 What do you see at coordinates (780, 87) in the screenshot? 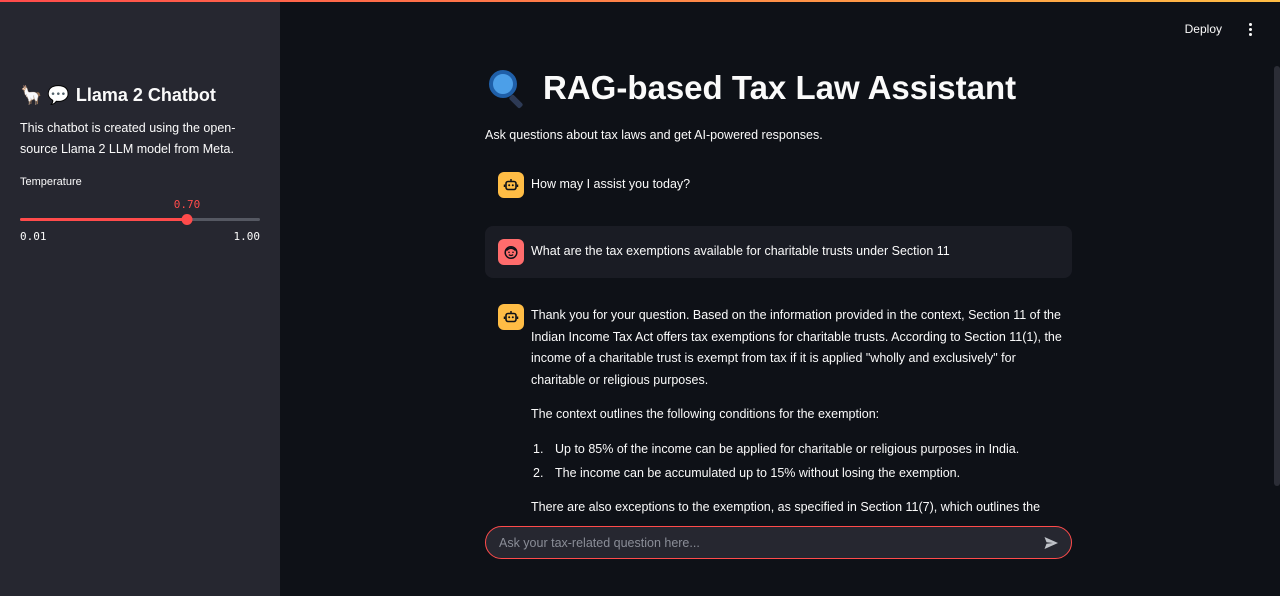
I see `page-title-text: RAG-based Tax Law Assistant` at bounding box center [780, 87].